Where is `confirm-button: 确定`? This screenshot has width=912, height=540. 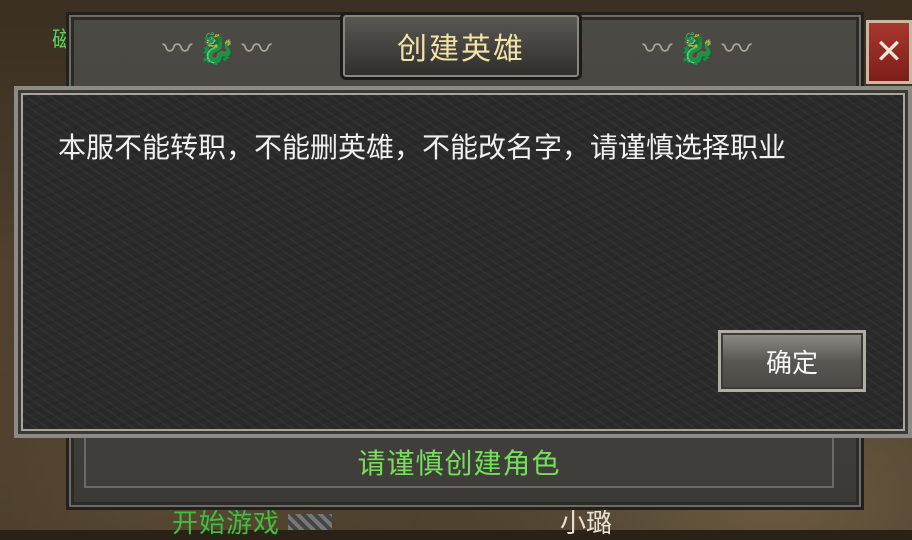
confirm-button: 确定 is located at coordinates (792, 361).